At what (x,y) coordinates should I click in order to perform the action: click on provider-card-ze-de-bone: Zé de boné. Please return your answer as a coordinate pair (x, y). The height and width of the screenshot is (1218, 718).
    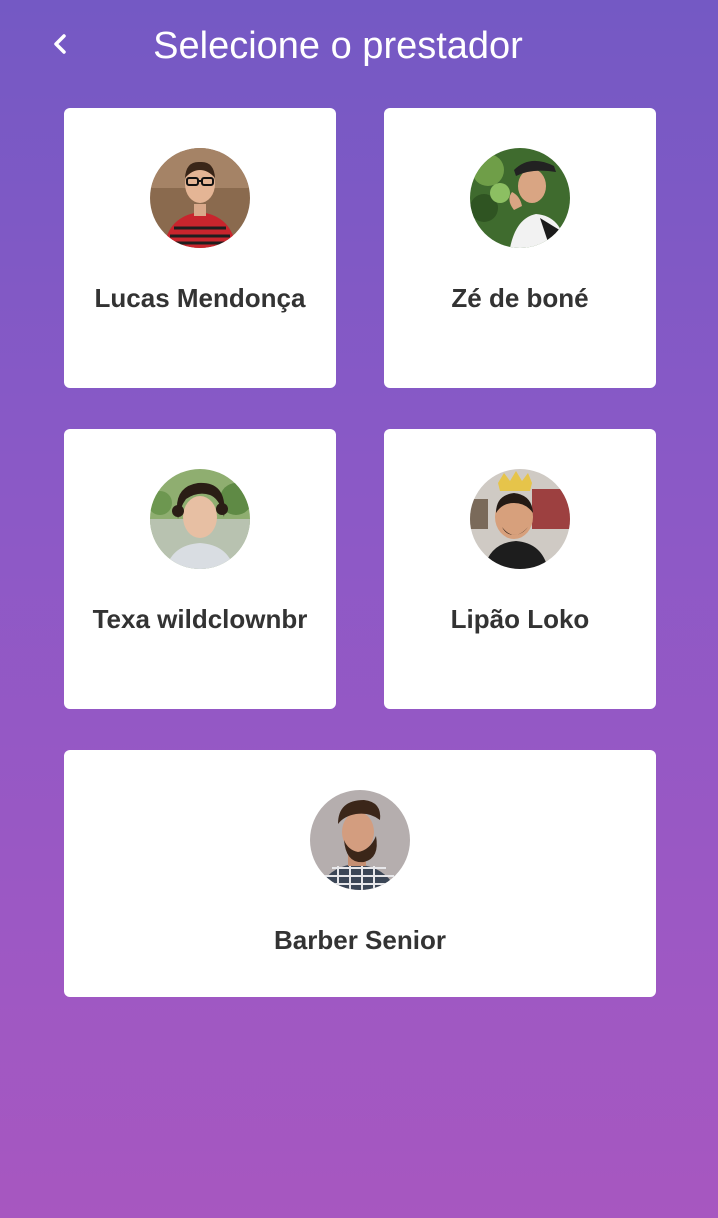
    Looking at the image, I should click on (520, 248).